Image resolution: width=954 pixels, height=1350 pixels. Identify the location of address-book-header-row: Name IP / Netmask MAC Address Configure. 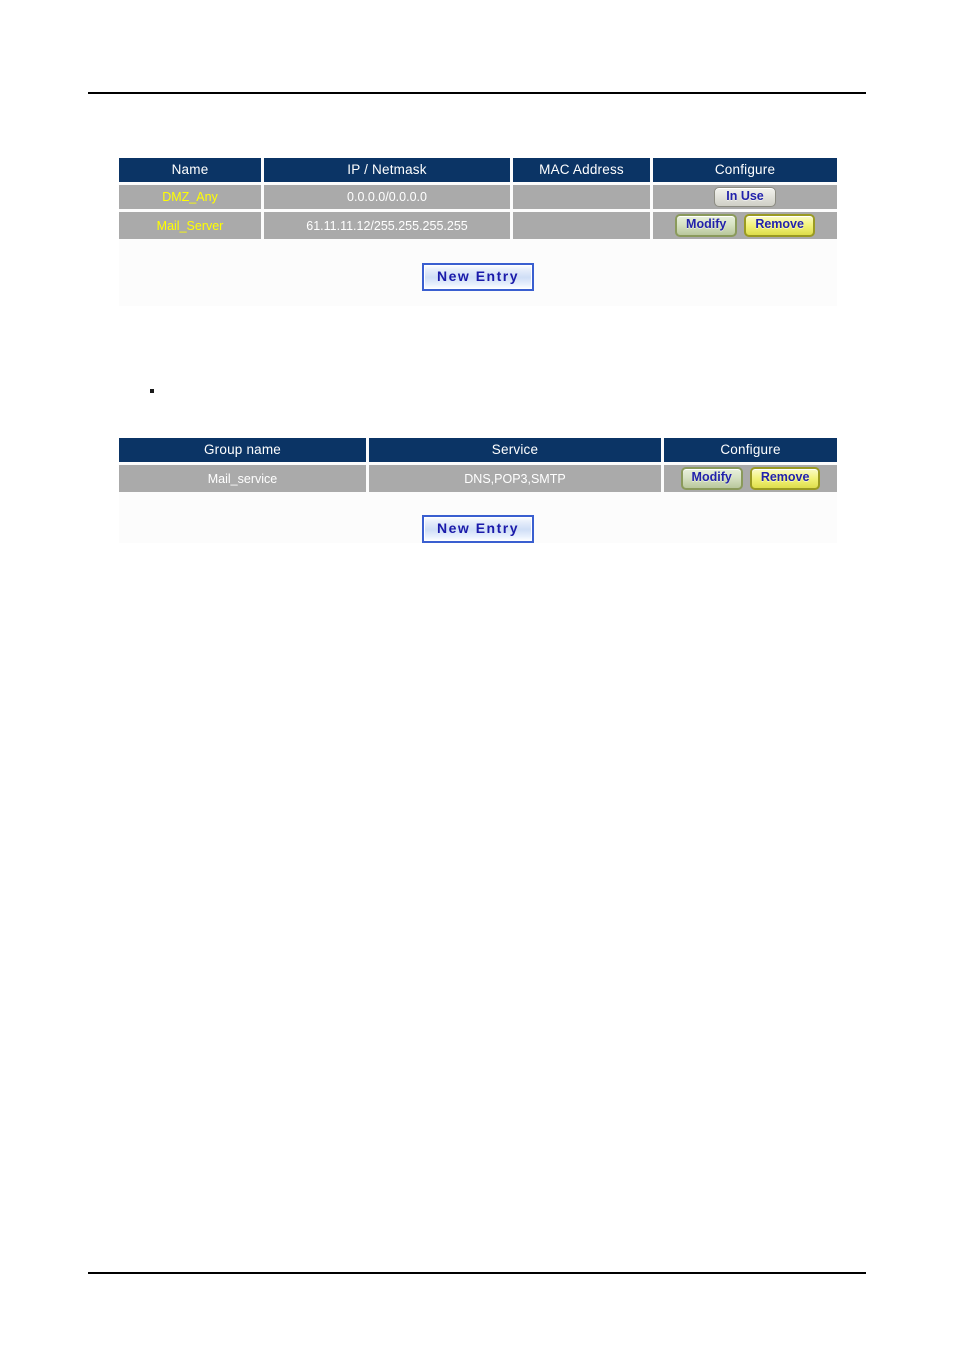
(478, 171).